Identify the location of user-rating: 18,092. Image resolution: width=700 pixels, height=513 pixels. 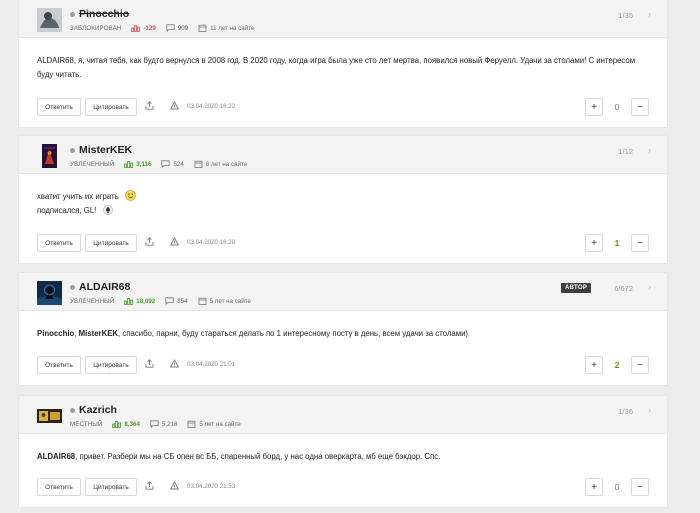
(139, 301).